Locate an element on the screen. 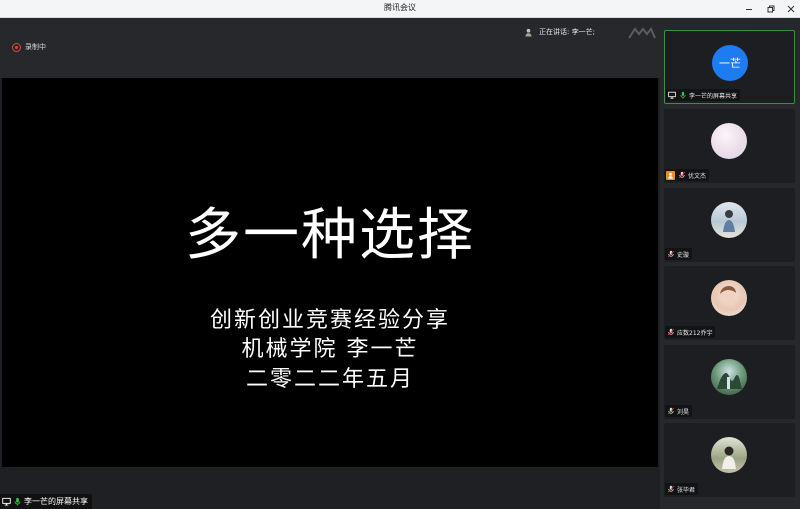 Image resolution: width=800 pixels, height=509 pixels. landscape-photo-icon is located at coordinates (729, 381).